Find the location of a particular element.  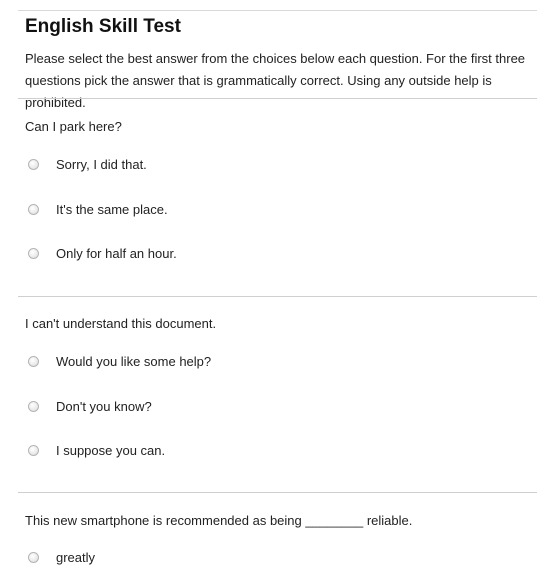

answer-option: It's the same place. is located at coordinates (98, 209).